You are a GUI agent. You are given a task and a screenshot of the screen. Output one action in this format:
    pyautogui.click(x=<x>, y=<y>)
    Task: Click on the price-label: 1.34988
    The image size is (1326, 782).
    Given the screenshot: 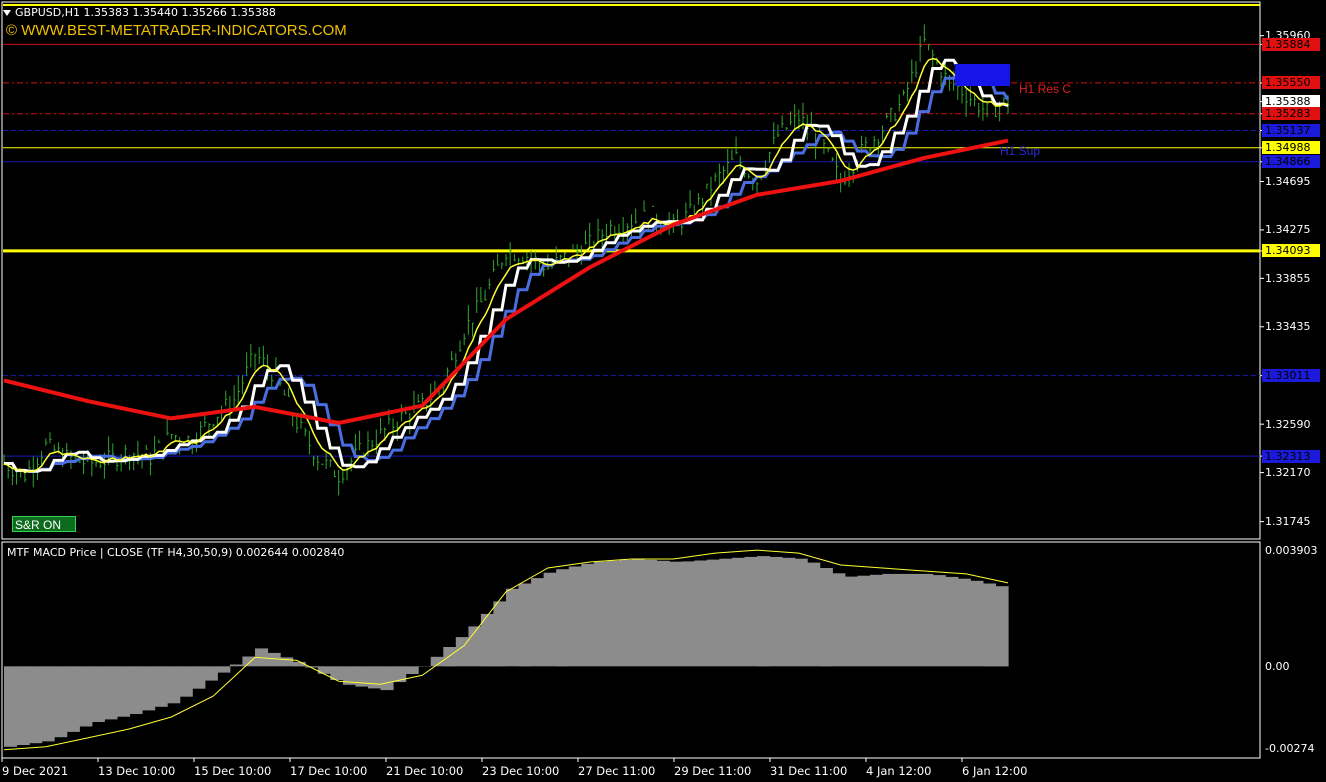 What is the action you would take?
    pyautogui.click(x=1291, y=148)
    